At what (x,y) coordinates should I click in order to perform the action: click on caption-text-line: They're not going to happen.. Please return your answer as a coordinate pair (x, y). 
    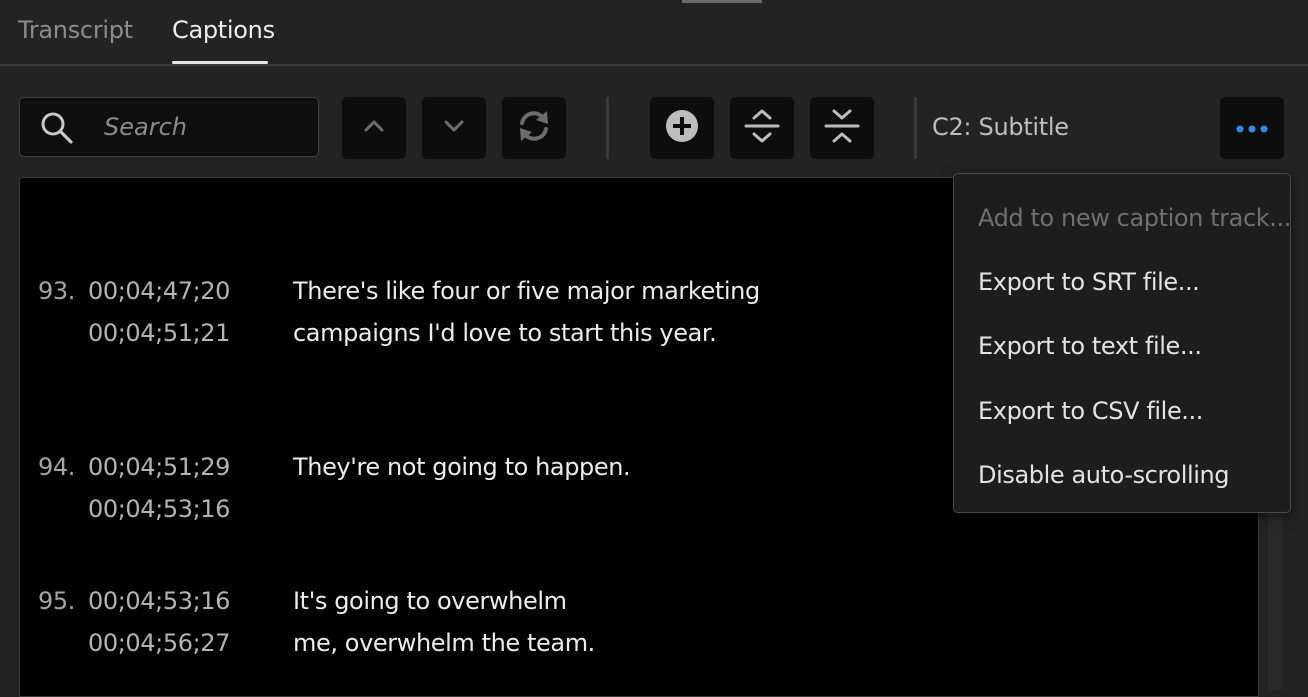
    Looking at the image, I should click on (462, 467).